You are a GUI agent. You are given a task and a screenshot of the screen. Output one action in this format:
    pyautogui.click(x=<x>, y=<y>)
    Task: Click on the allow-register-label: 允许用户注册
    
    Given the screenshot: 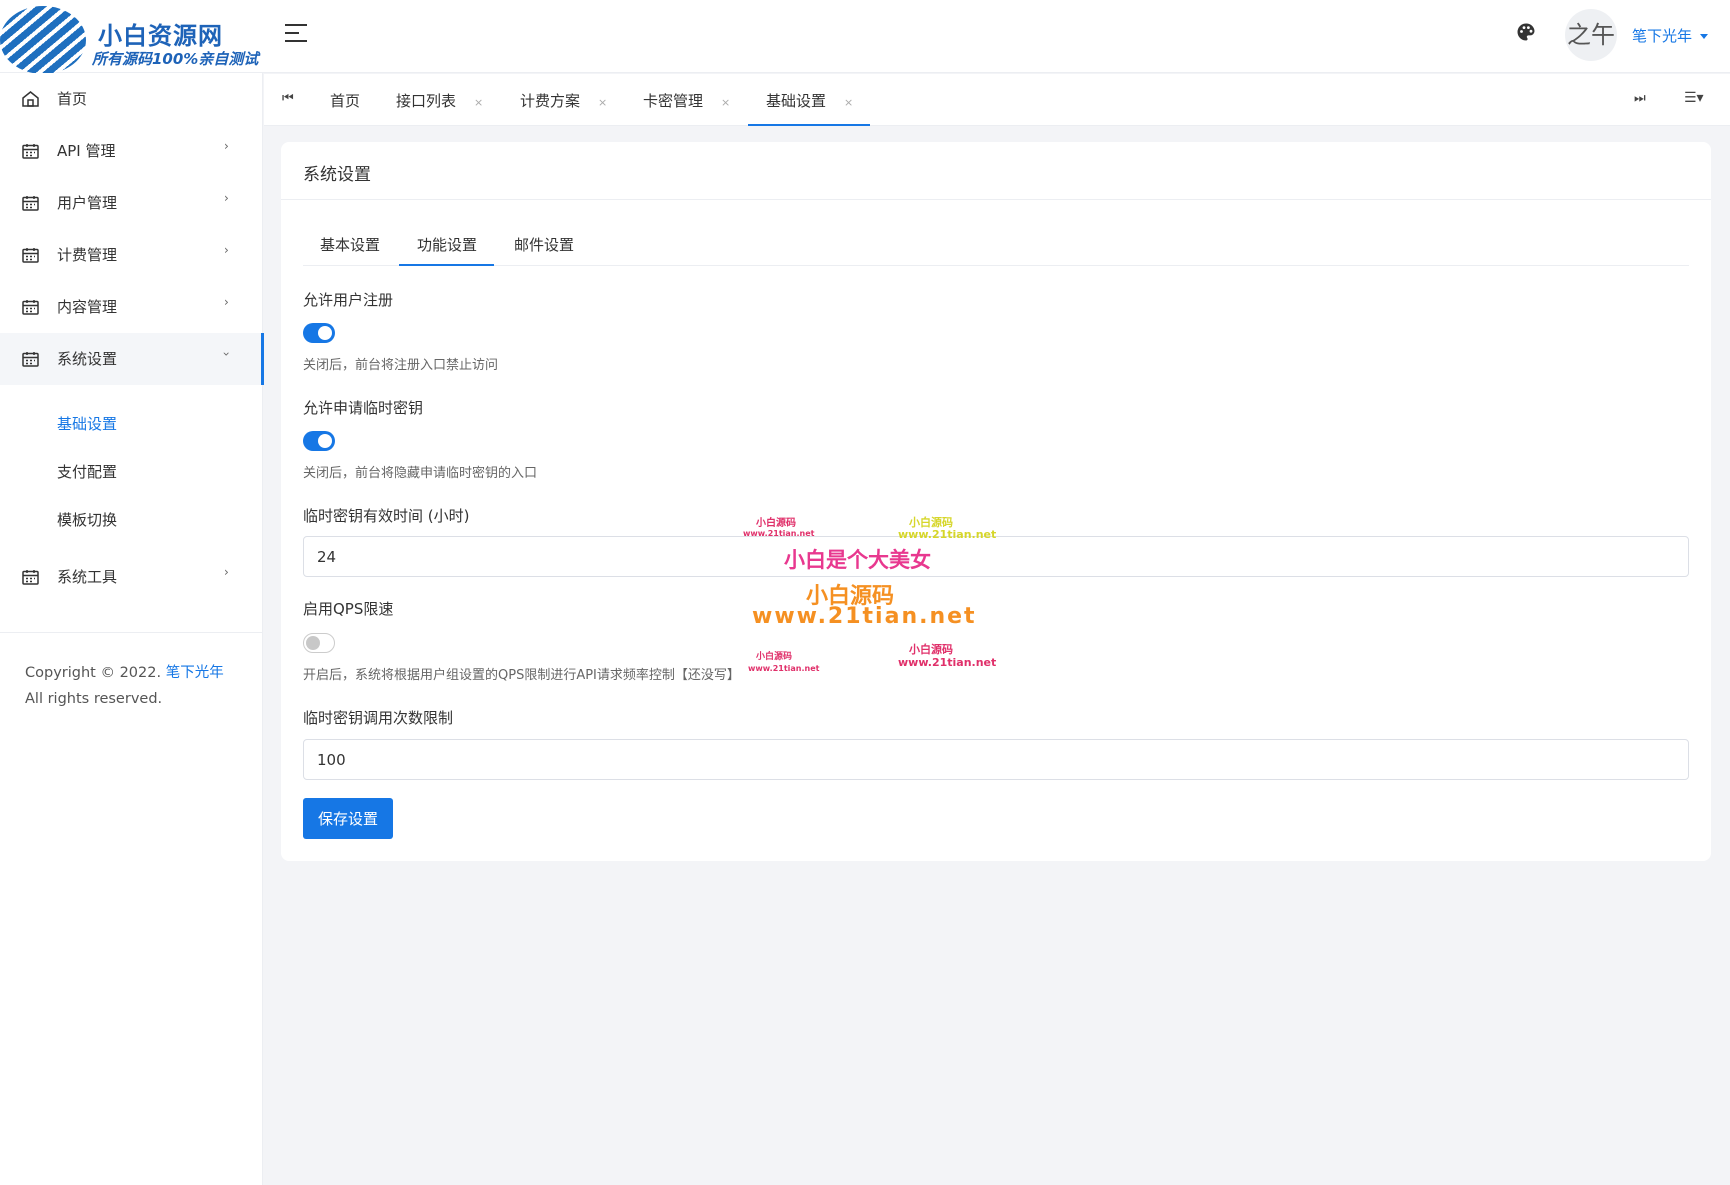 What is the action you would take?
    pyautogui.click(x=348, y=300)
    